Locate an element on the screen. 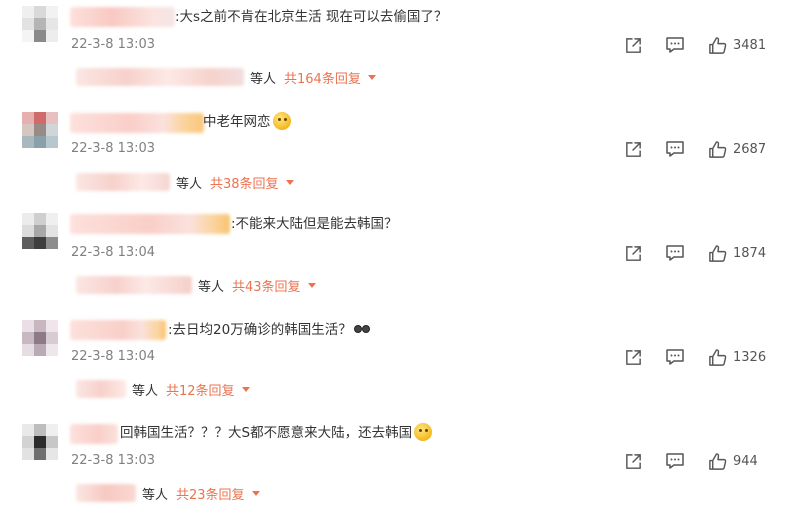 Image resolution: width=787 pixels, height=520 pixels. reply-summary: 等人 共38条回复 is located at coordinates (185, 182).